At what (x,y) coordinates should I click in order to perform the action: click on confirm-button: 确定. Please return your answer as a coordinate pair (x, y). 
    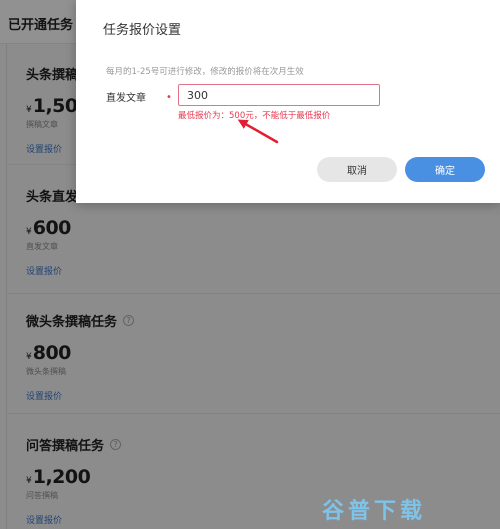
    Looking at the image, I should click on (445, 169).